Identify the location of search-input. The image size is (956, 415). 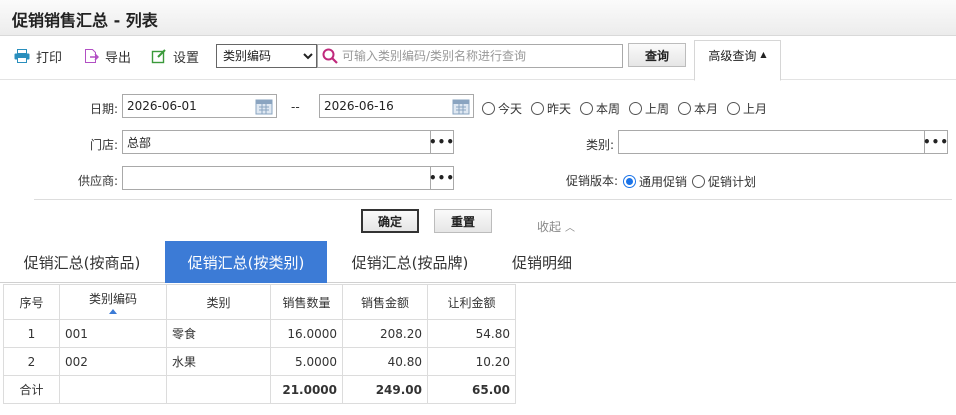
(480, 56).